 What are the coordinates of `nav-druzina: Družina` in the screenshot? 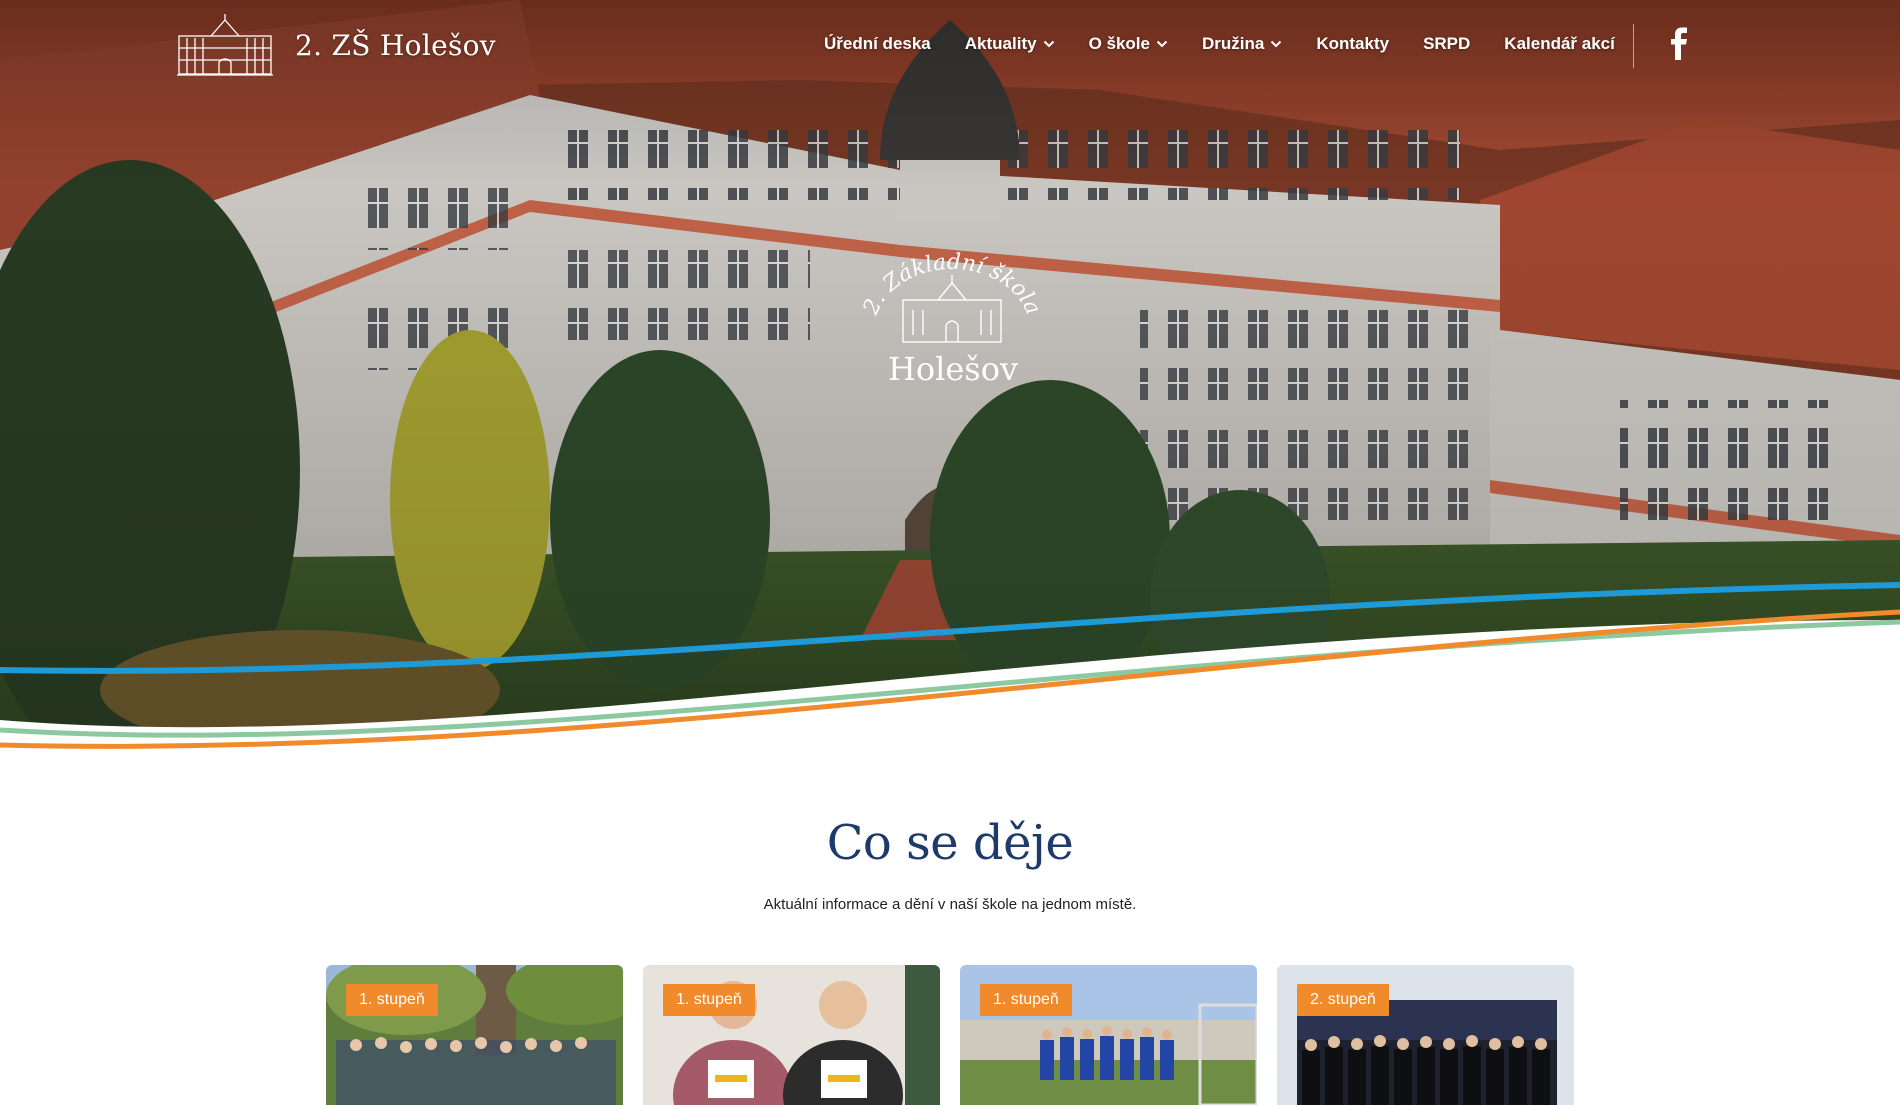 It's located at (1242, 44).